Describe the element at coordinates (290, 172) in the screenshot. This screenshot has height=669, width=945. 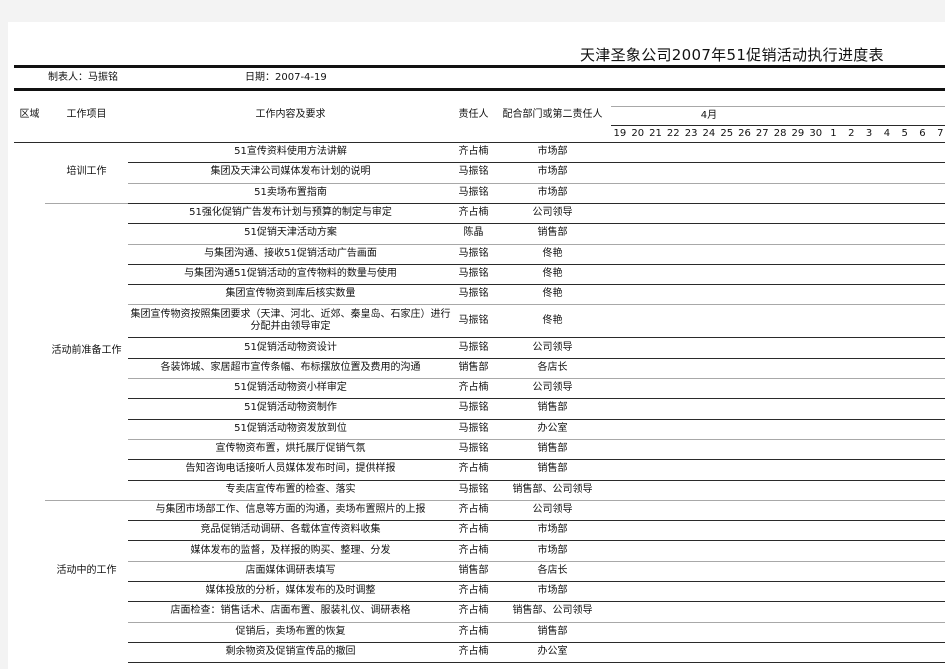
I see `task-content: 集团及天津公司媒体发布计划的说明` at that location.